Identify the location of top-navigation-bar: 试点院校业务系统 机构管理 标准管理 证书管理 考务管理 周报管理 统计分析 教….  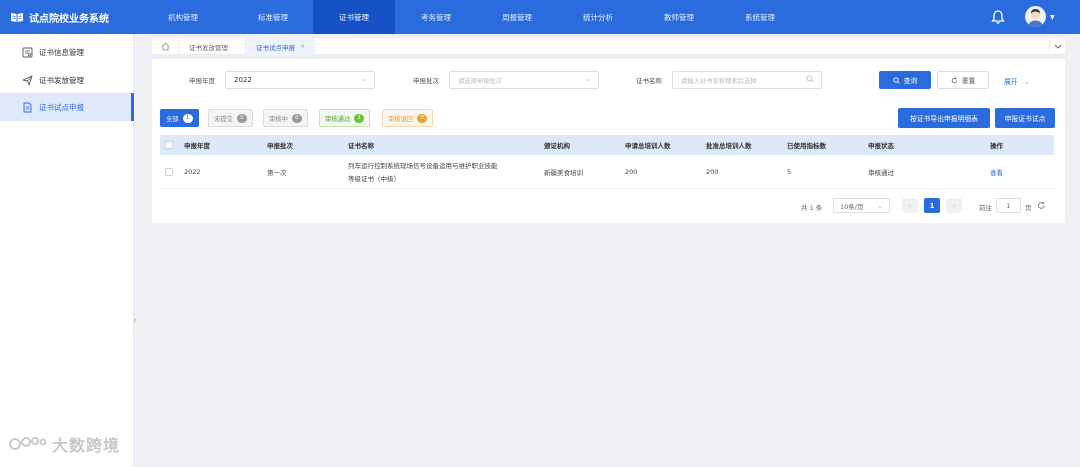
(540, 17).